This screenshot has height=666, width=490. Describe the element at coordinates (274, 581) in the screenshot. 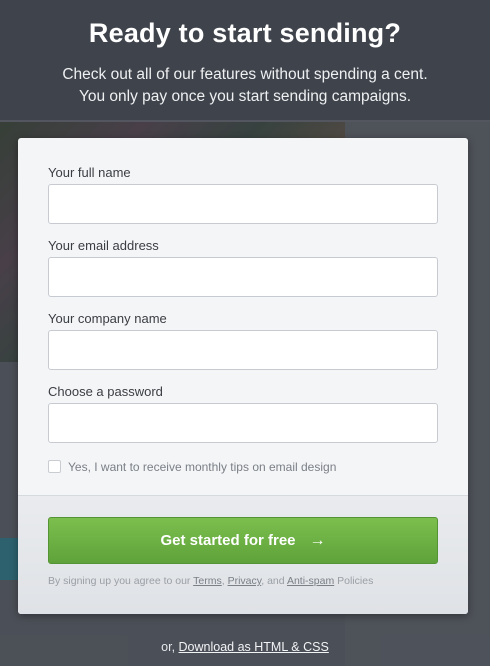

I see `legal-sep-2: , and` at that location.